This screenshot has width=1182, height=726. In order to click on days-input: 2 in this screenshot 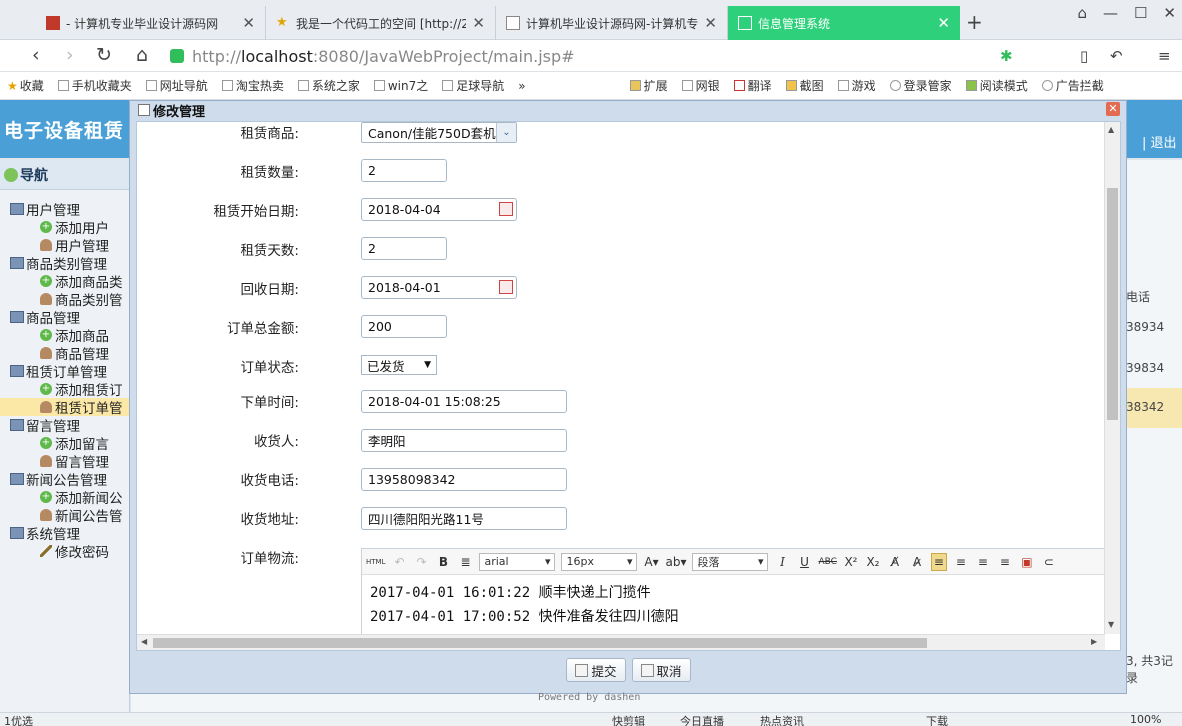, I will do `click(404, 248)`.